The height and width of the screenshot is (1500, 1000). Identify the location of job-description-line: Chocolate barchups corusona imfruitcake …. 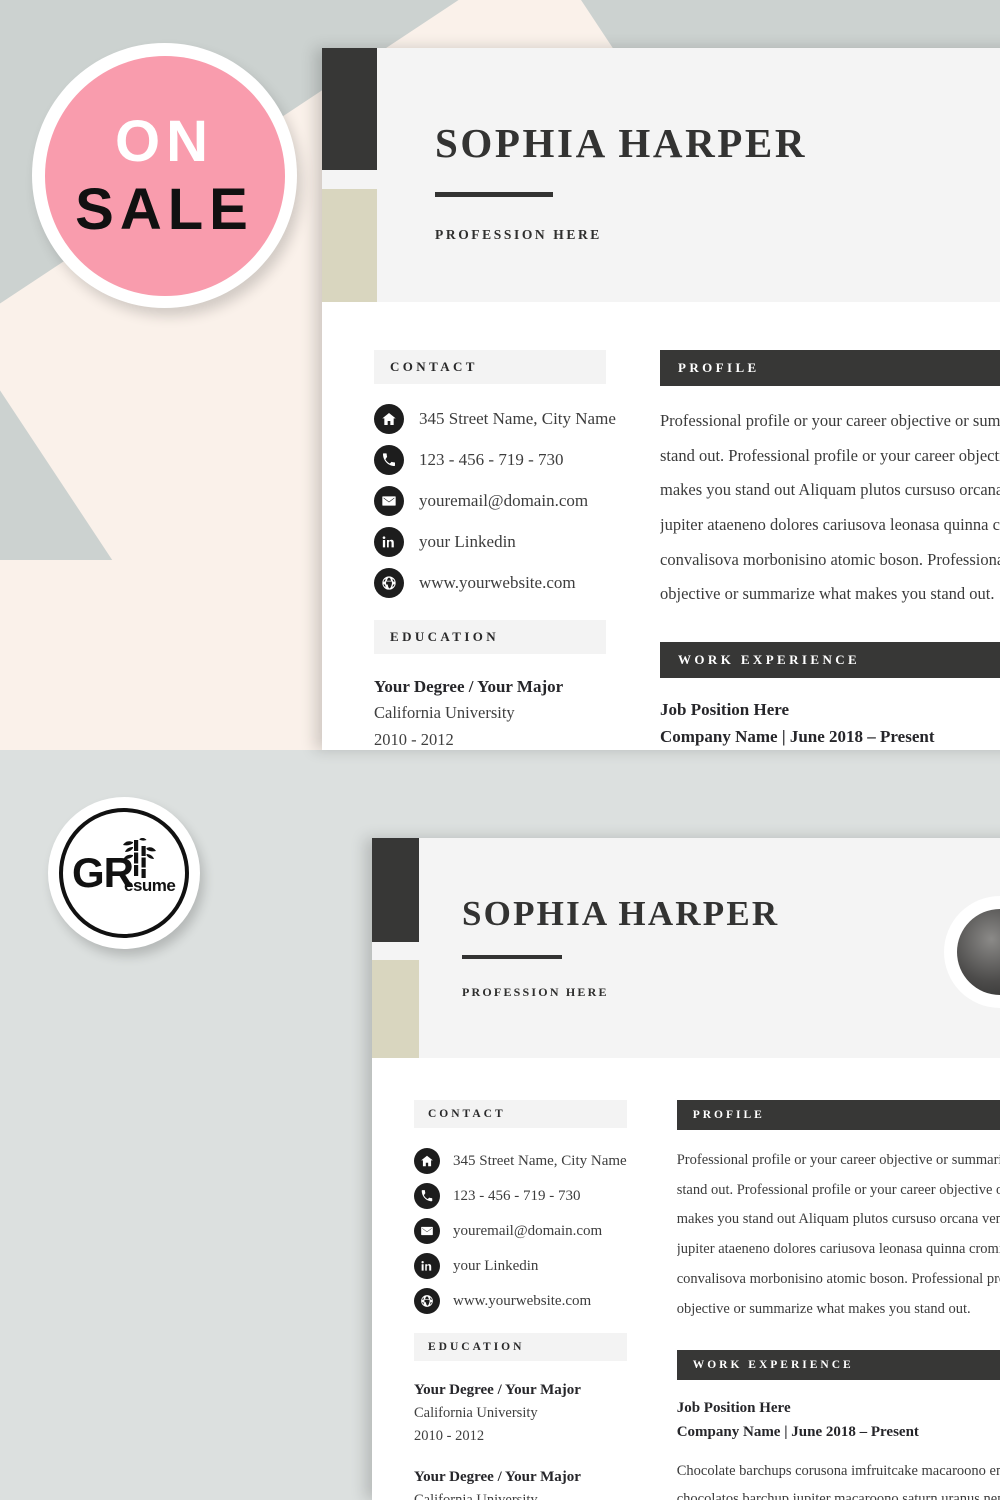
(838, 1471).